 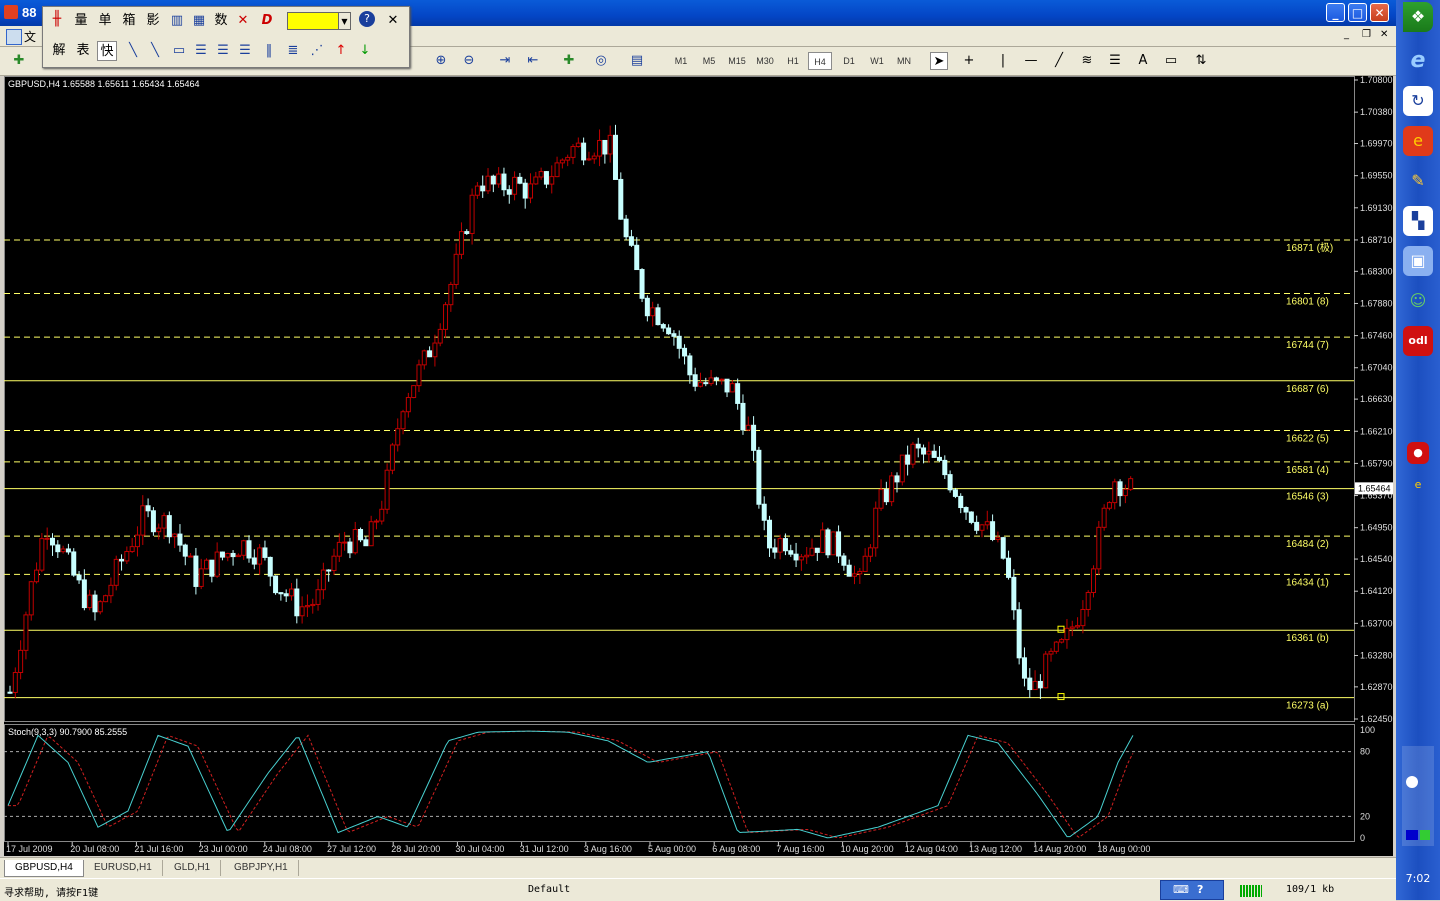 I want to click on time-axis-label: 28 Jul 20:00, so click(x=415, y=849).